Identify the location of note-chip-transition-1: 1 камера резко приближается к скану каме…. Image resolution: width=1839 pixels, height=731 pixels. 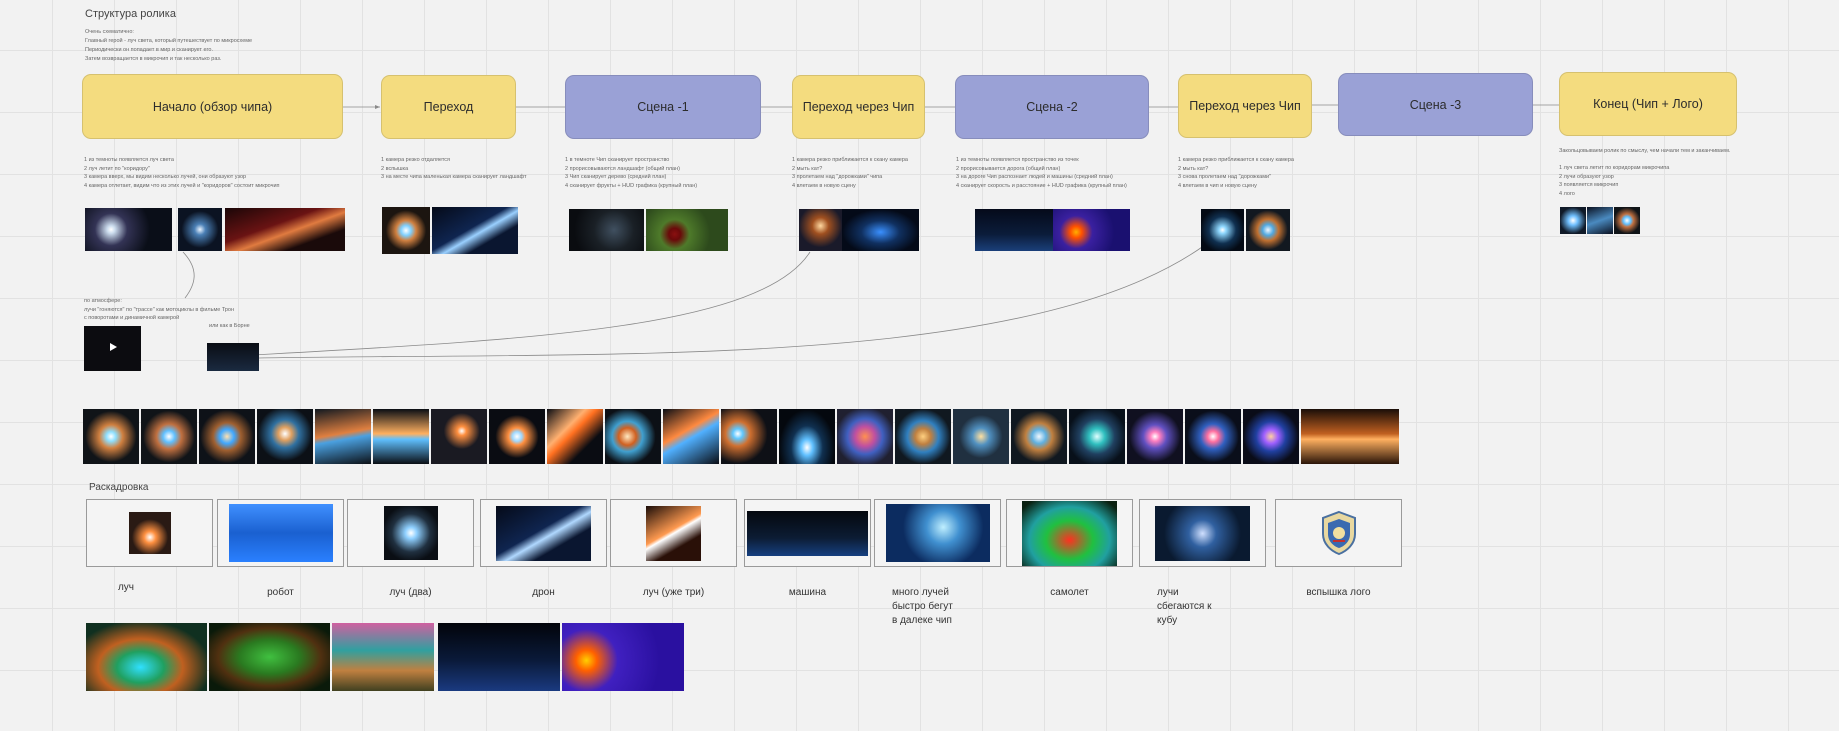
(850, 173).